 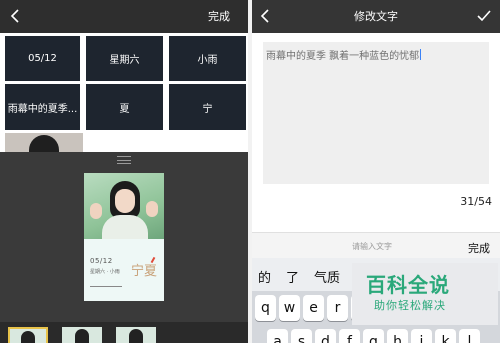 What do you see at coordinates (28, 335) in the screenshot?
I see `thumbnail-1-selected` at bounding box center [28, 335].